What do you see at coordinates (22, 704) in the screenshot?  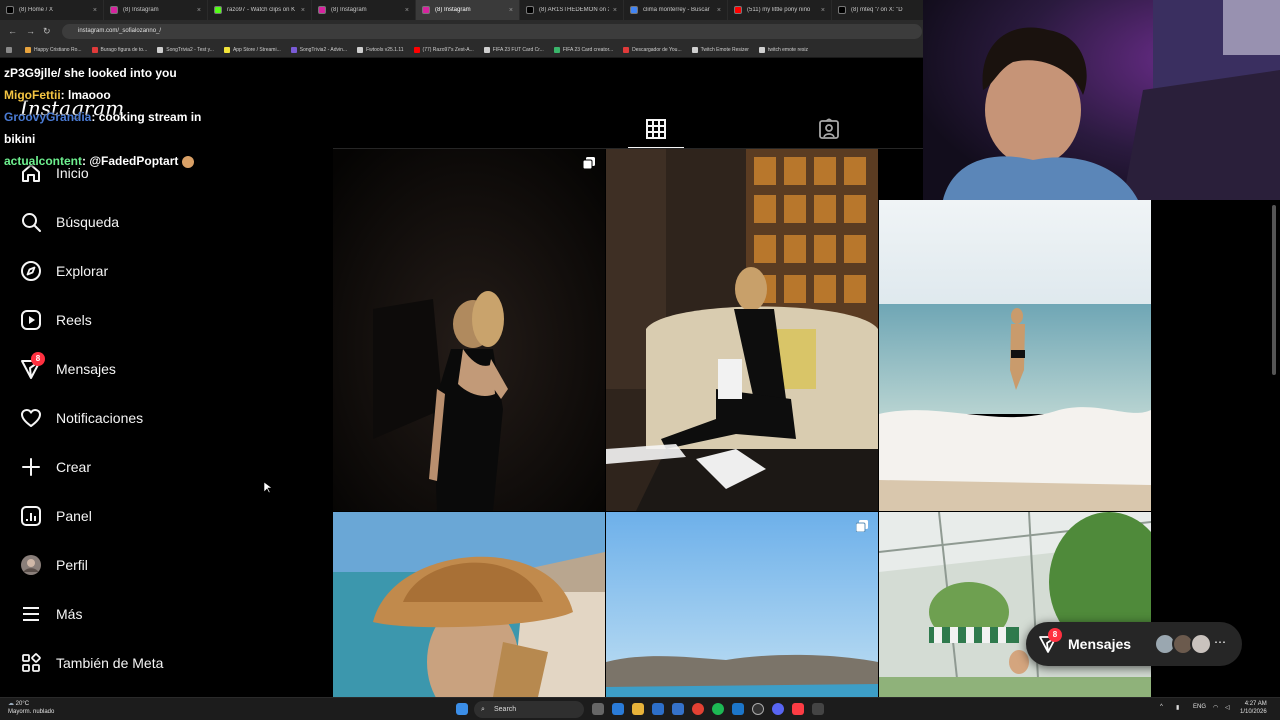 I see `temperature: 20°C` at bounding box center [22, 704].